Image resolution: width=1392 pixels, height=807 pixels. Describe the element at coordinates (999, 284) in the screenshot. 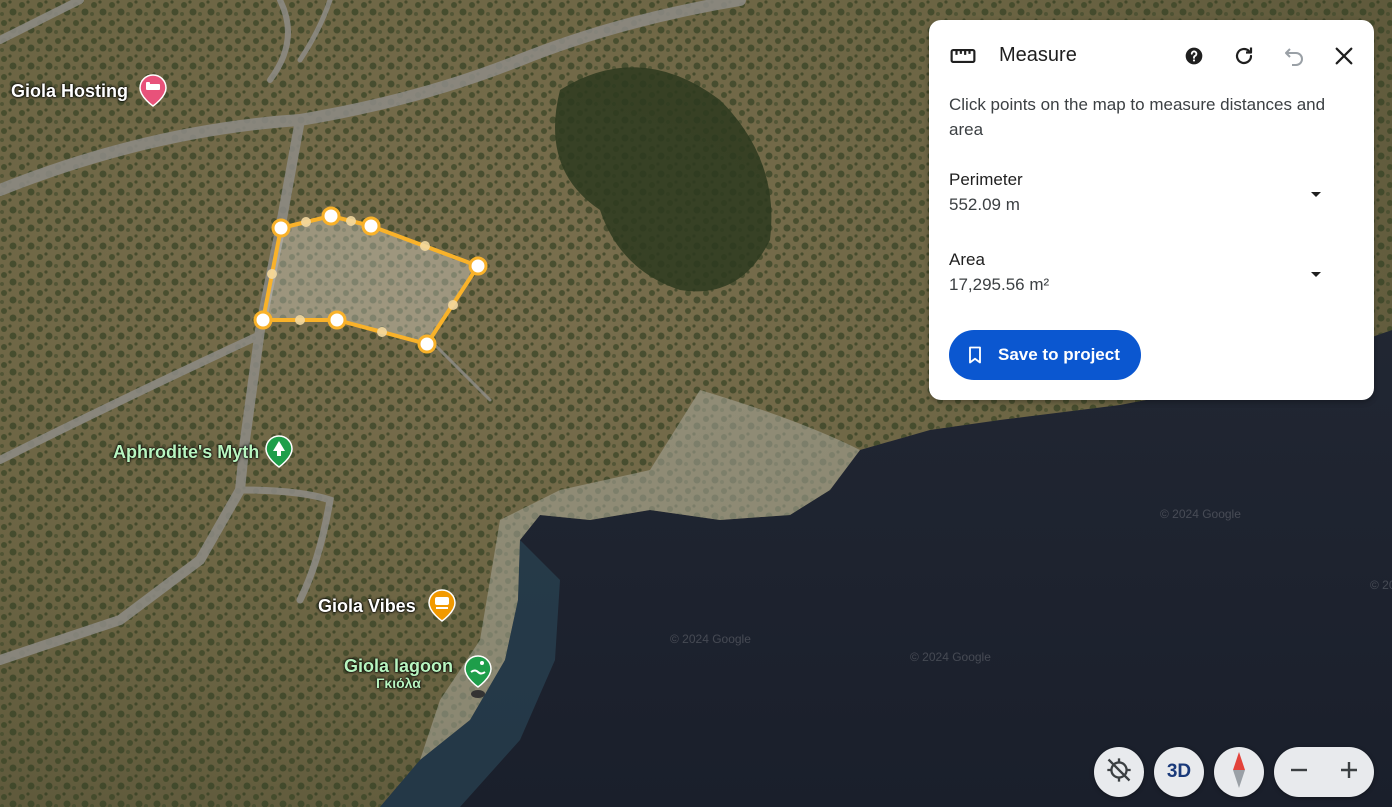

I see `area-value: 17,295.56 m²` at that location.